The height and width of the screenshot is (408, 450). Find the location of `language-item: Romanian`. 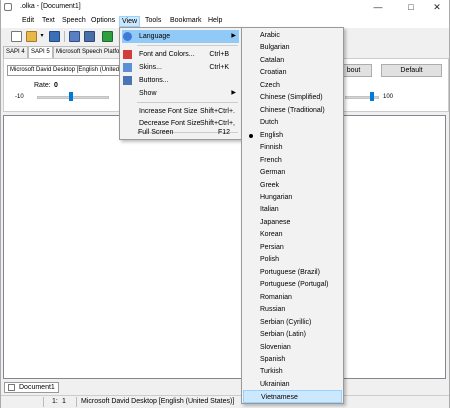

language-item: Romanian is located at coordinates (292, 297).